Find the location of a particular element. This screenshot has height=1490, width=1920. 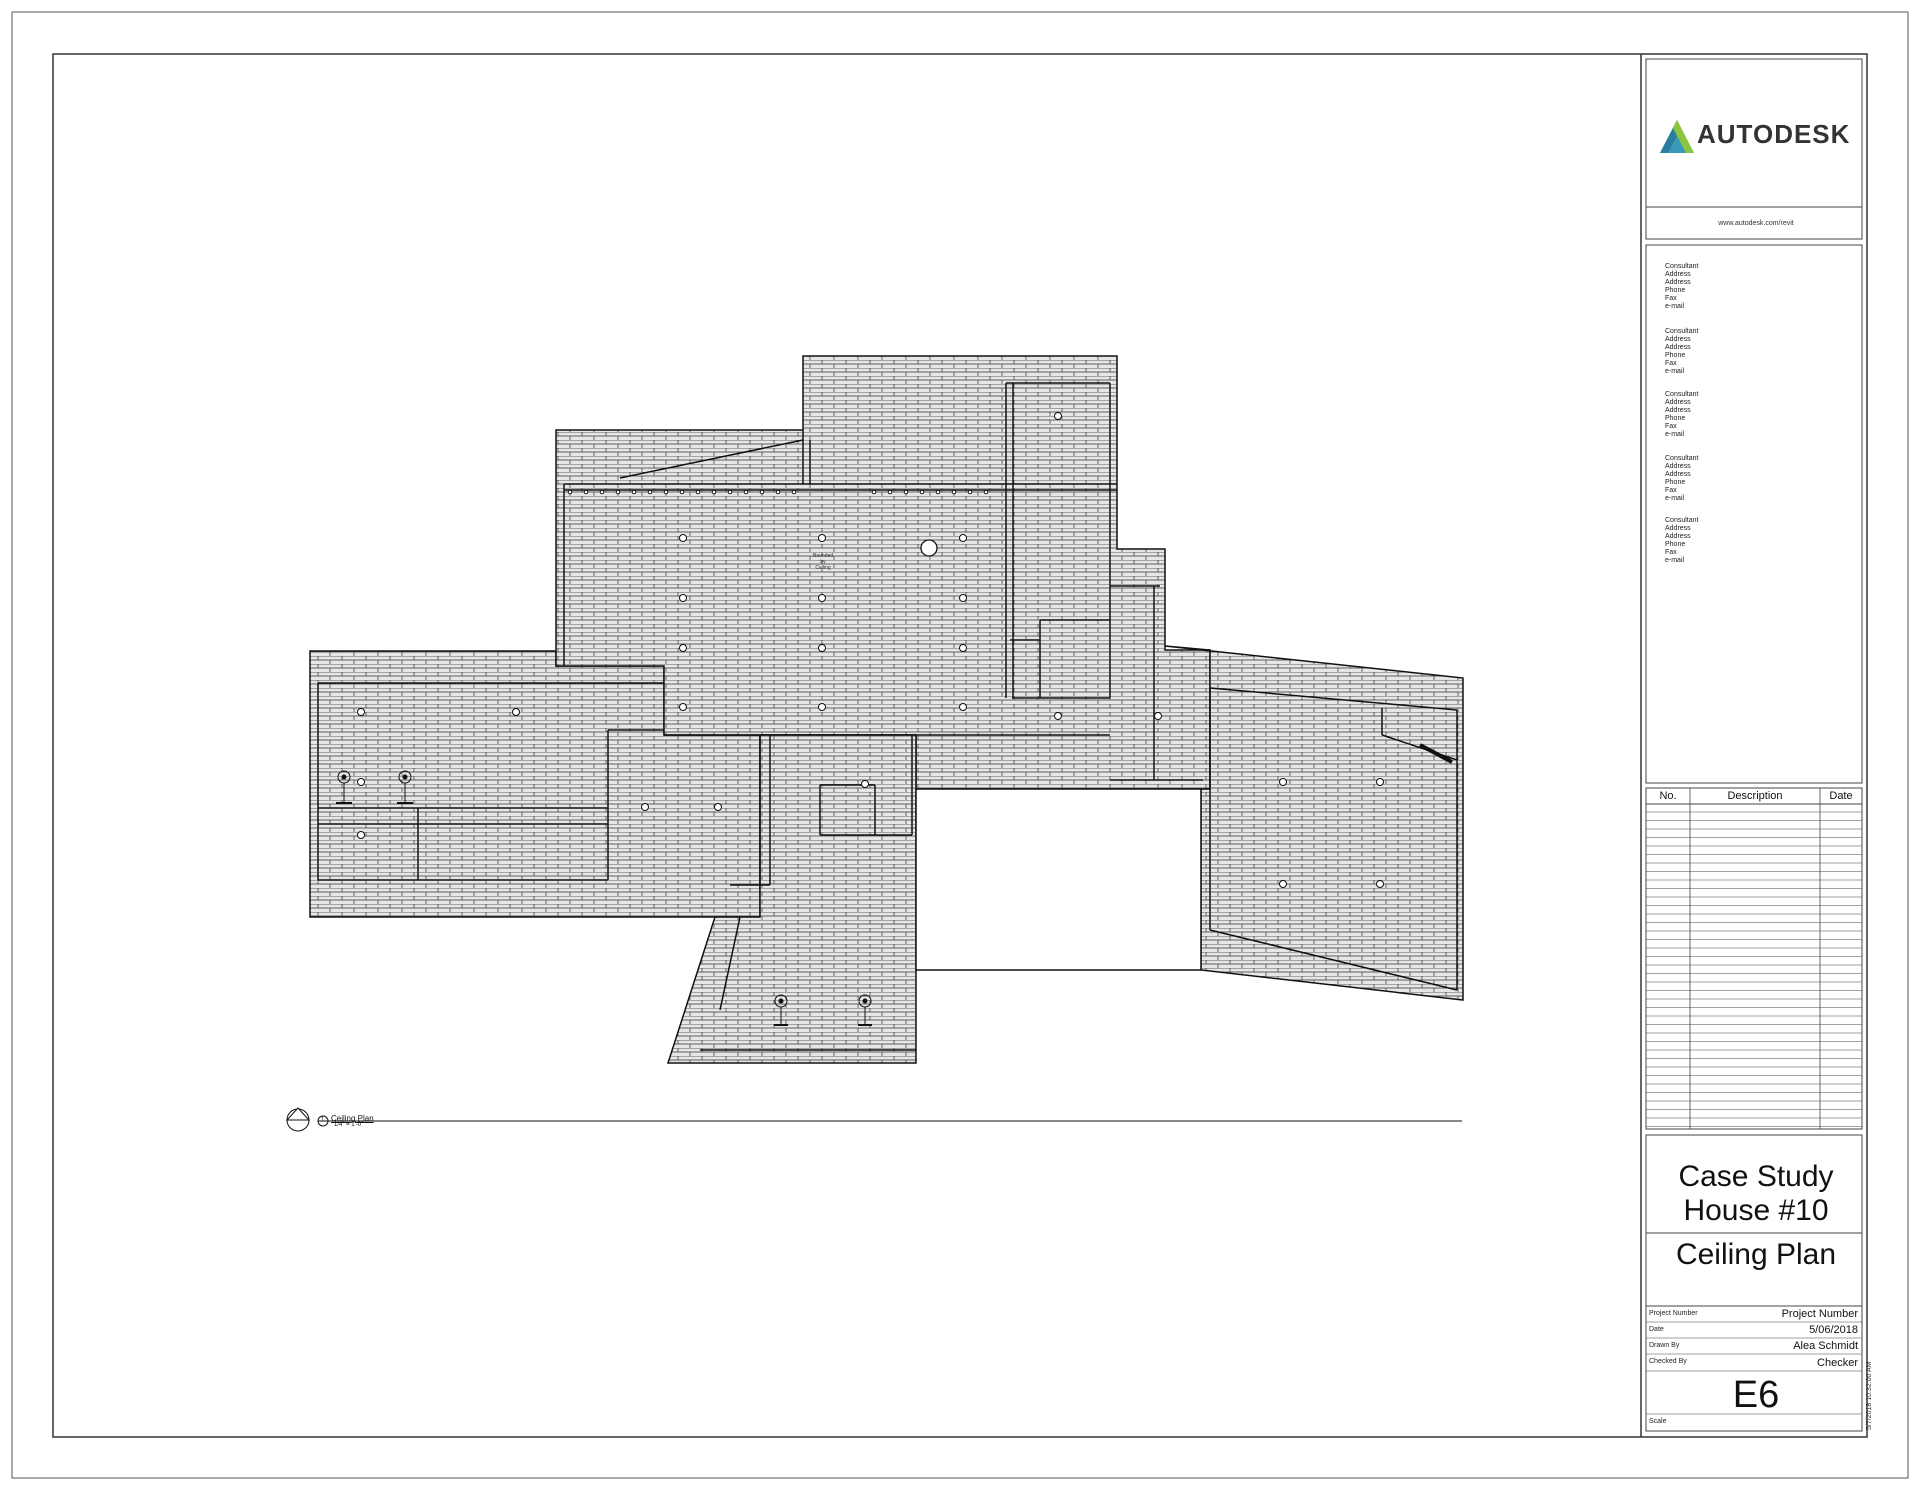

autodesk-logo-icon is located at coordinates (1677, 136).